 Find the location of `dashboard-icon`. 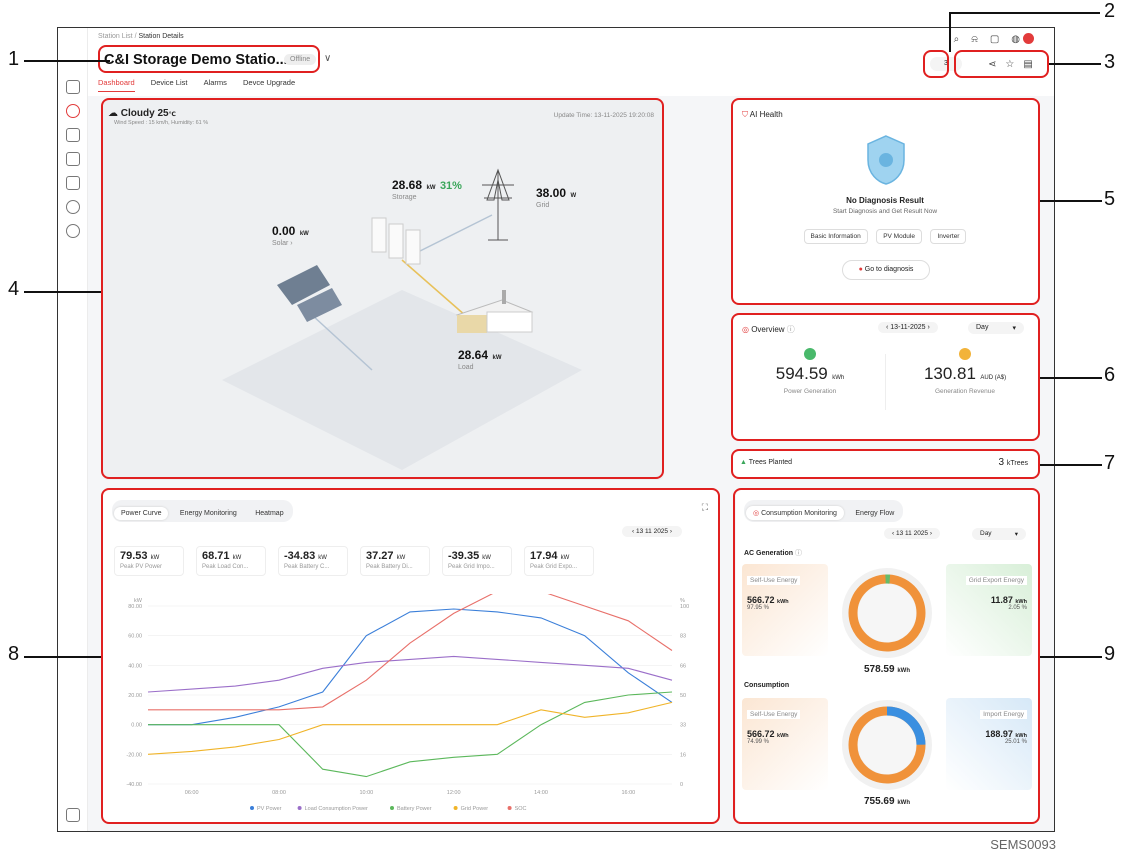

dashboard-icon is located at coordinates (73, 87).